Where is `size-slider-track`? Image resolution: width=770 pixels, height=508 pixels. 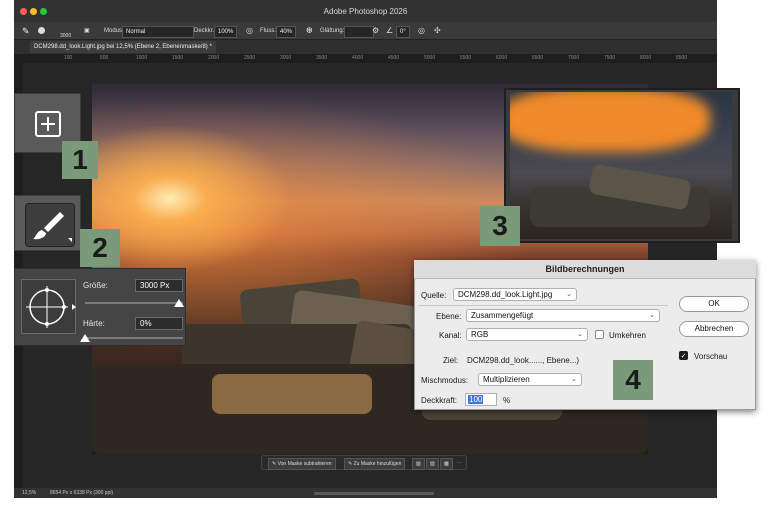 size-slider-track is located at coordinates (134, 303).